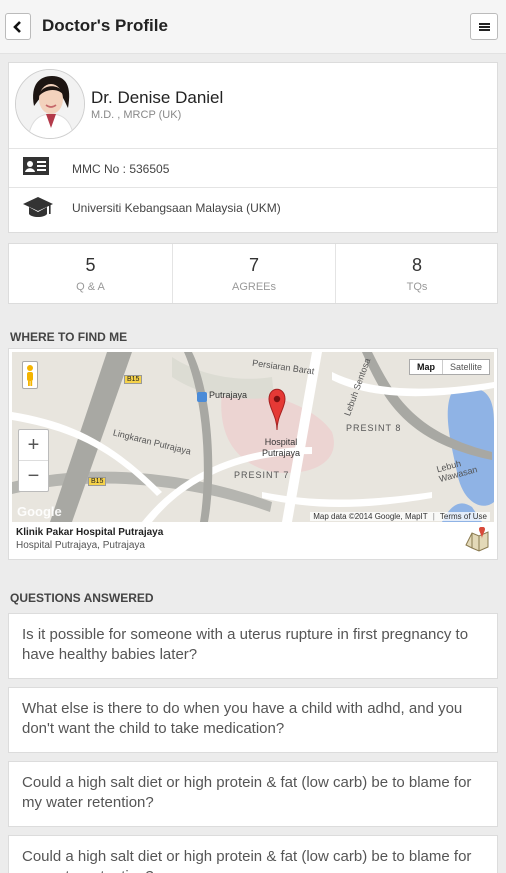 Image resolution: width=506 pixels, height=873 pixels. I want to click on back-button, so click(18, 26).